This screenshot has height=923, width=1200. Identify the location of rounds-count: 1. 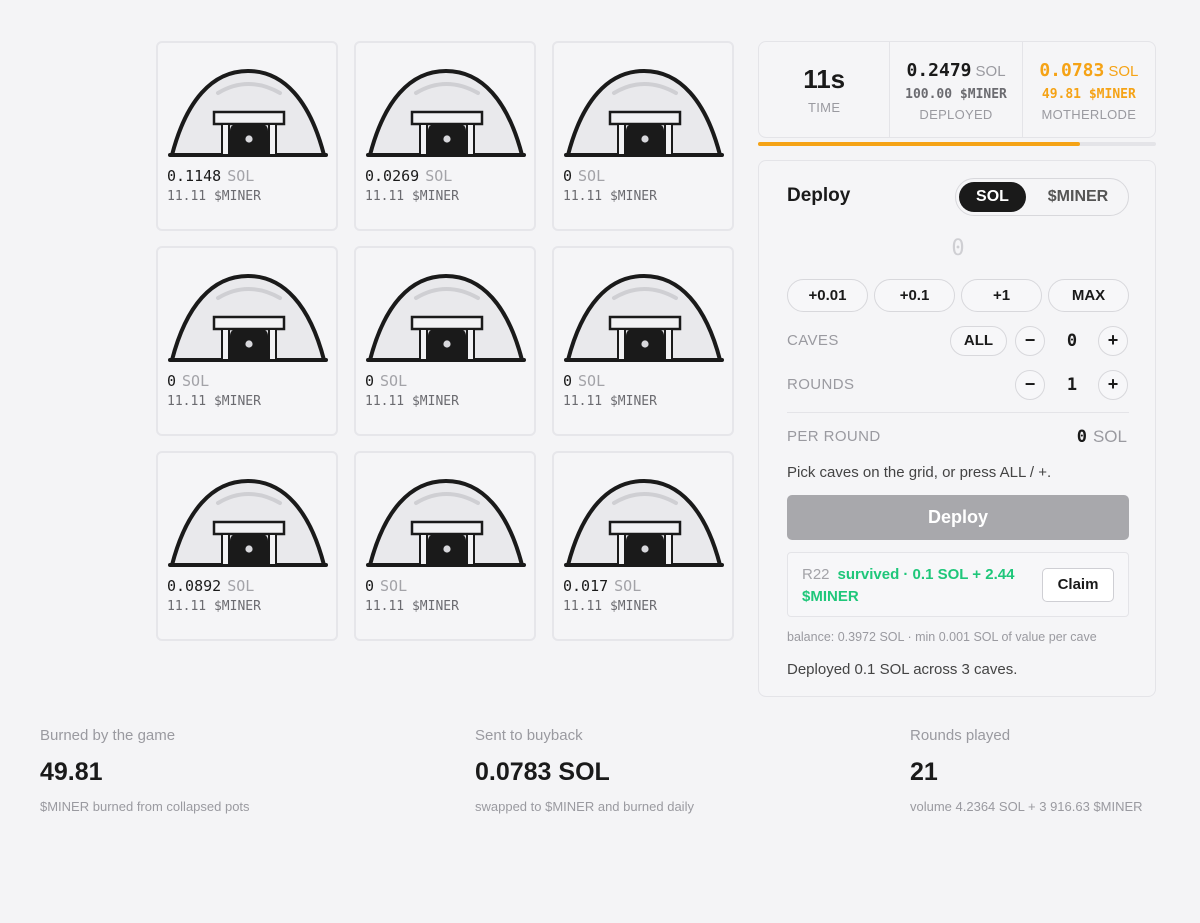
(1072, 385).